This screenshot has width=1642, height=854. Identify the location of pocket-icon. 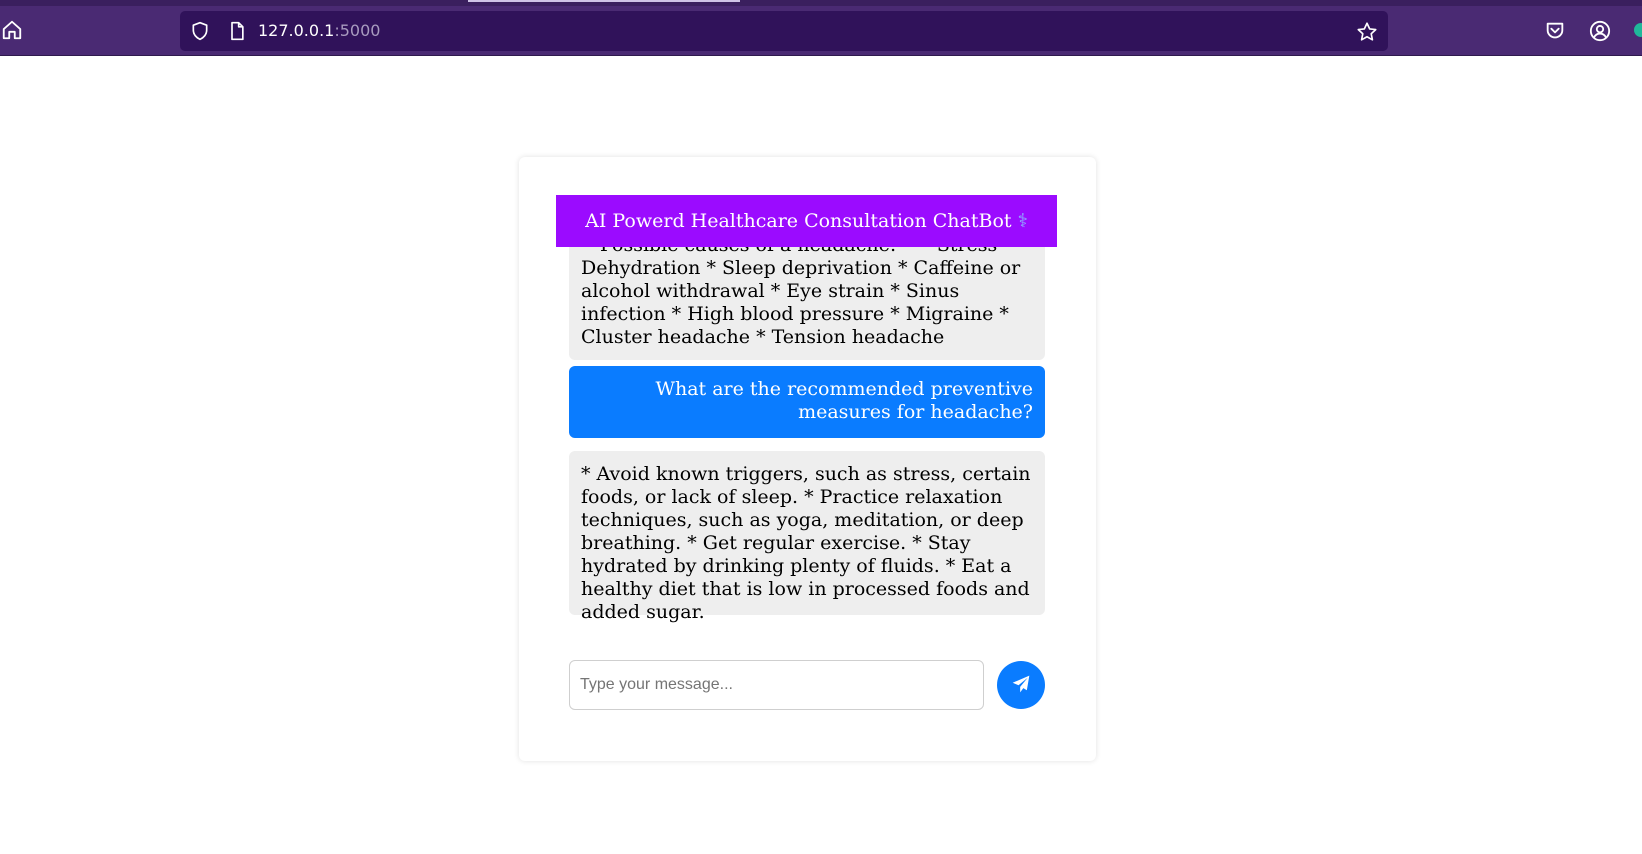
(1555, 31).